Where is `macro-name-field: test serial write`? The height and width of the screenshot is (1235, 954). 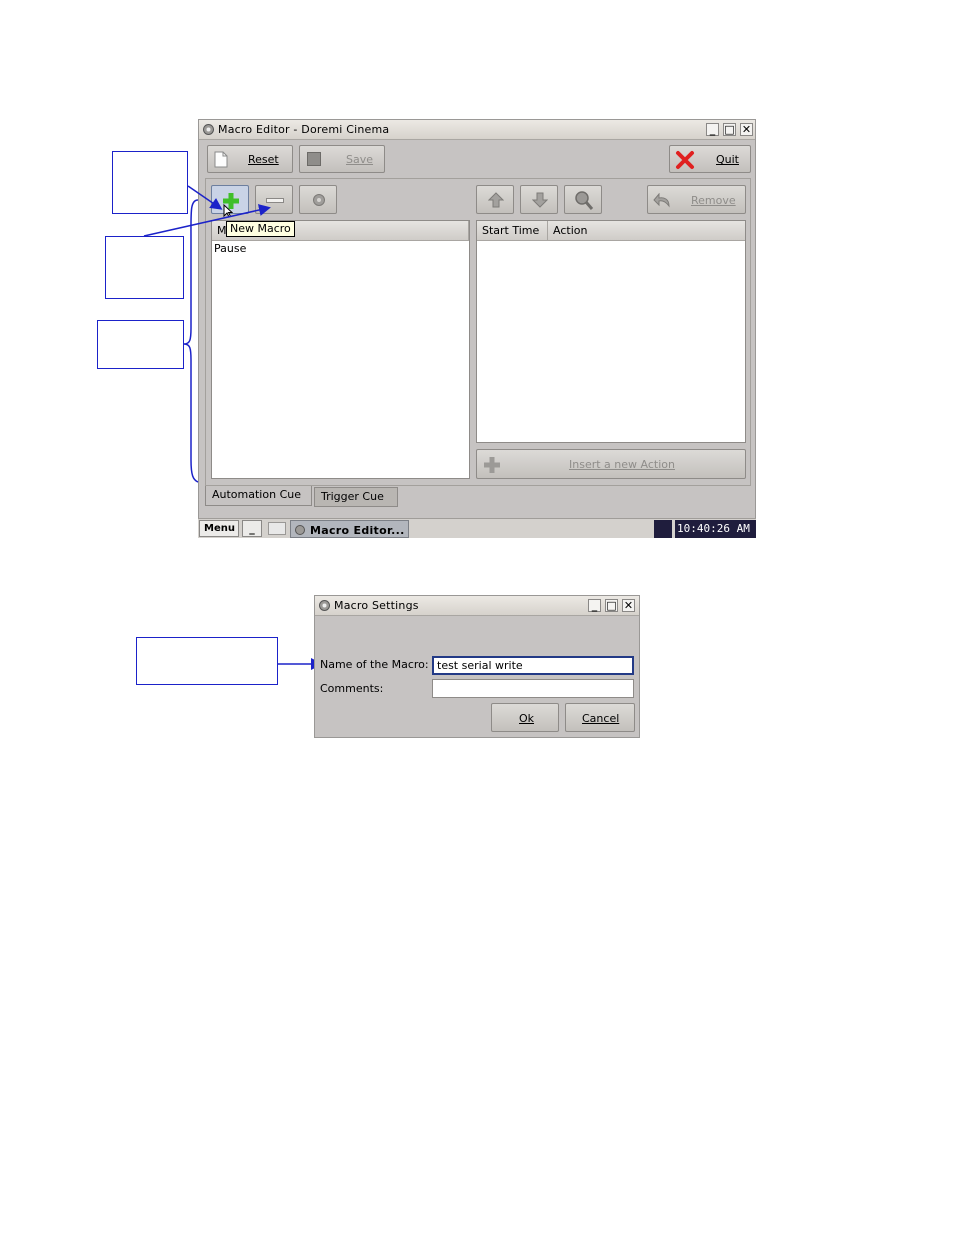
macro-name-field: test serial write is located at coordinates (533, 665).